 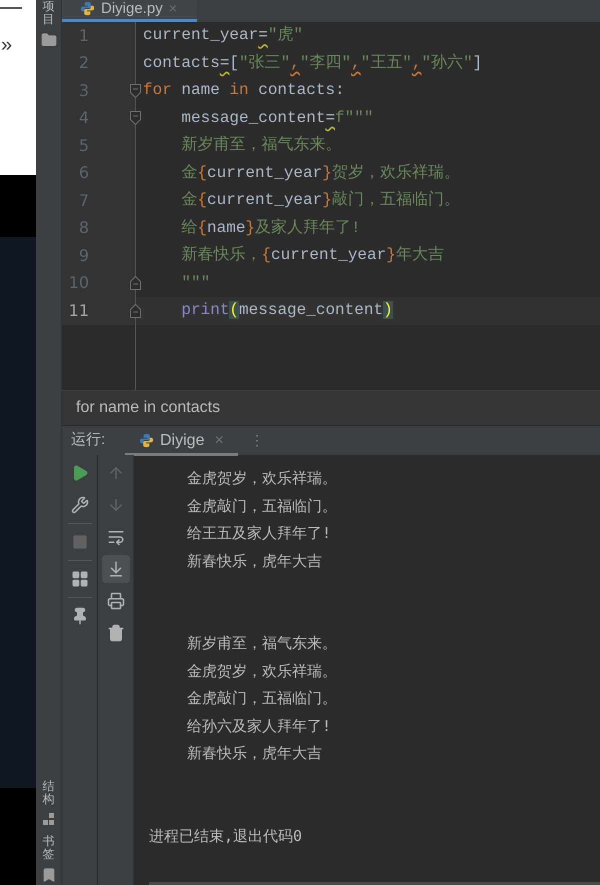 What do you see at coordinates (223, 35) in the screenshot?
I see `code-line: current_year="虎"` at bounding box center [223, 35].